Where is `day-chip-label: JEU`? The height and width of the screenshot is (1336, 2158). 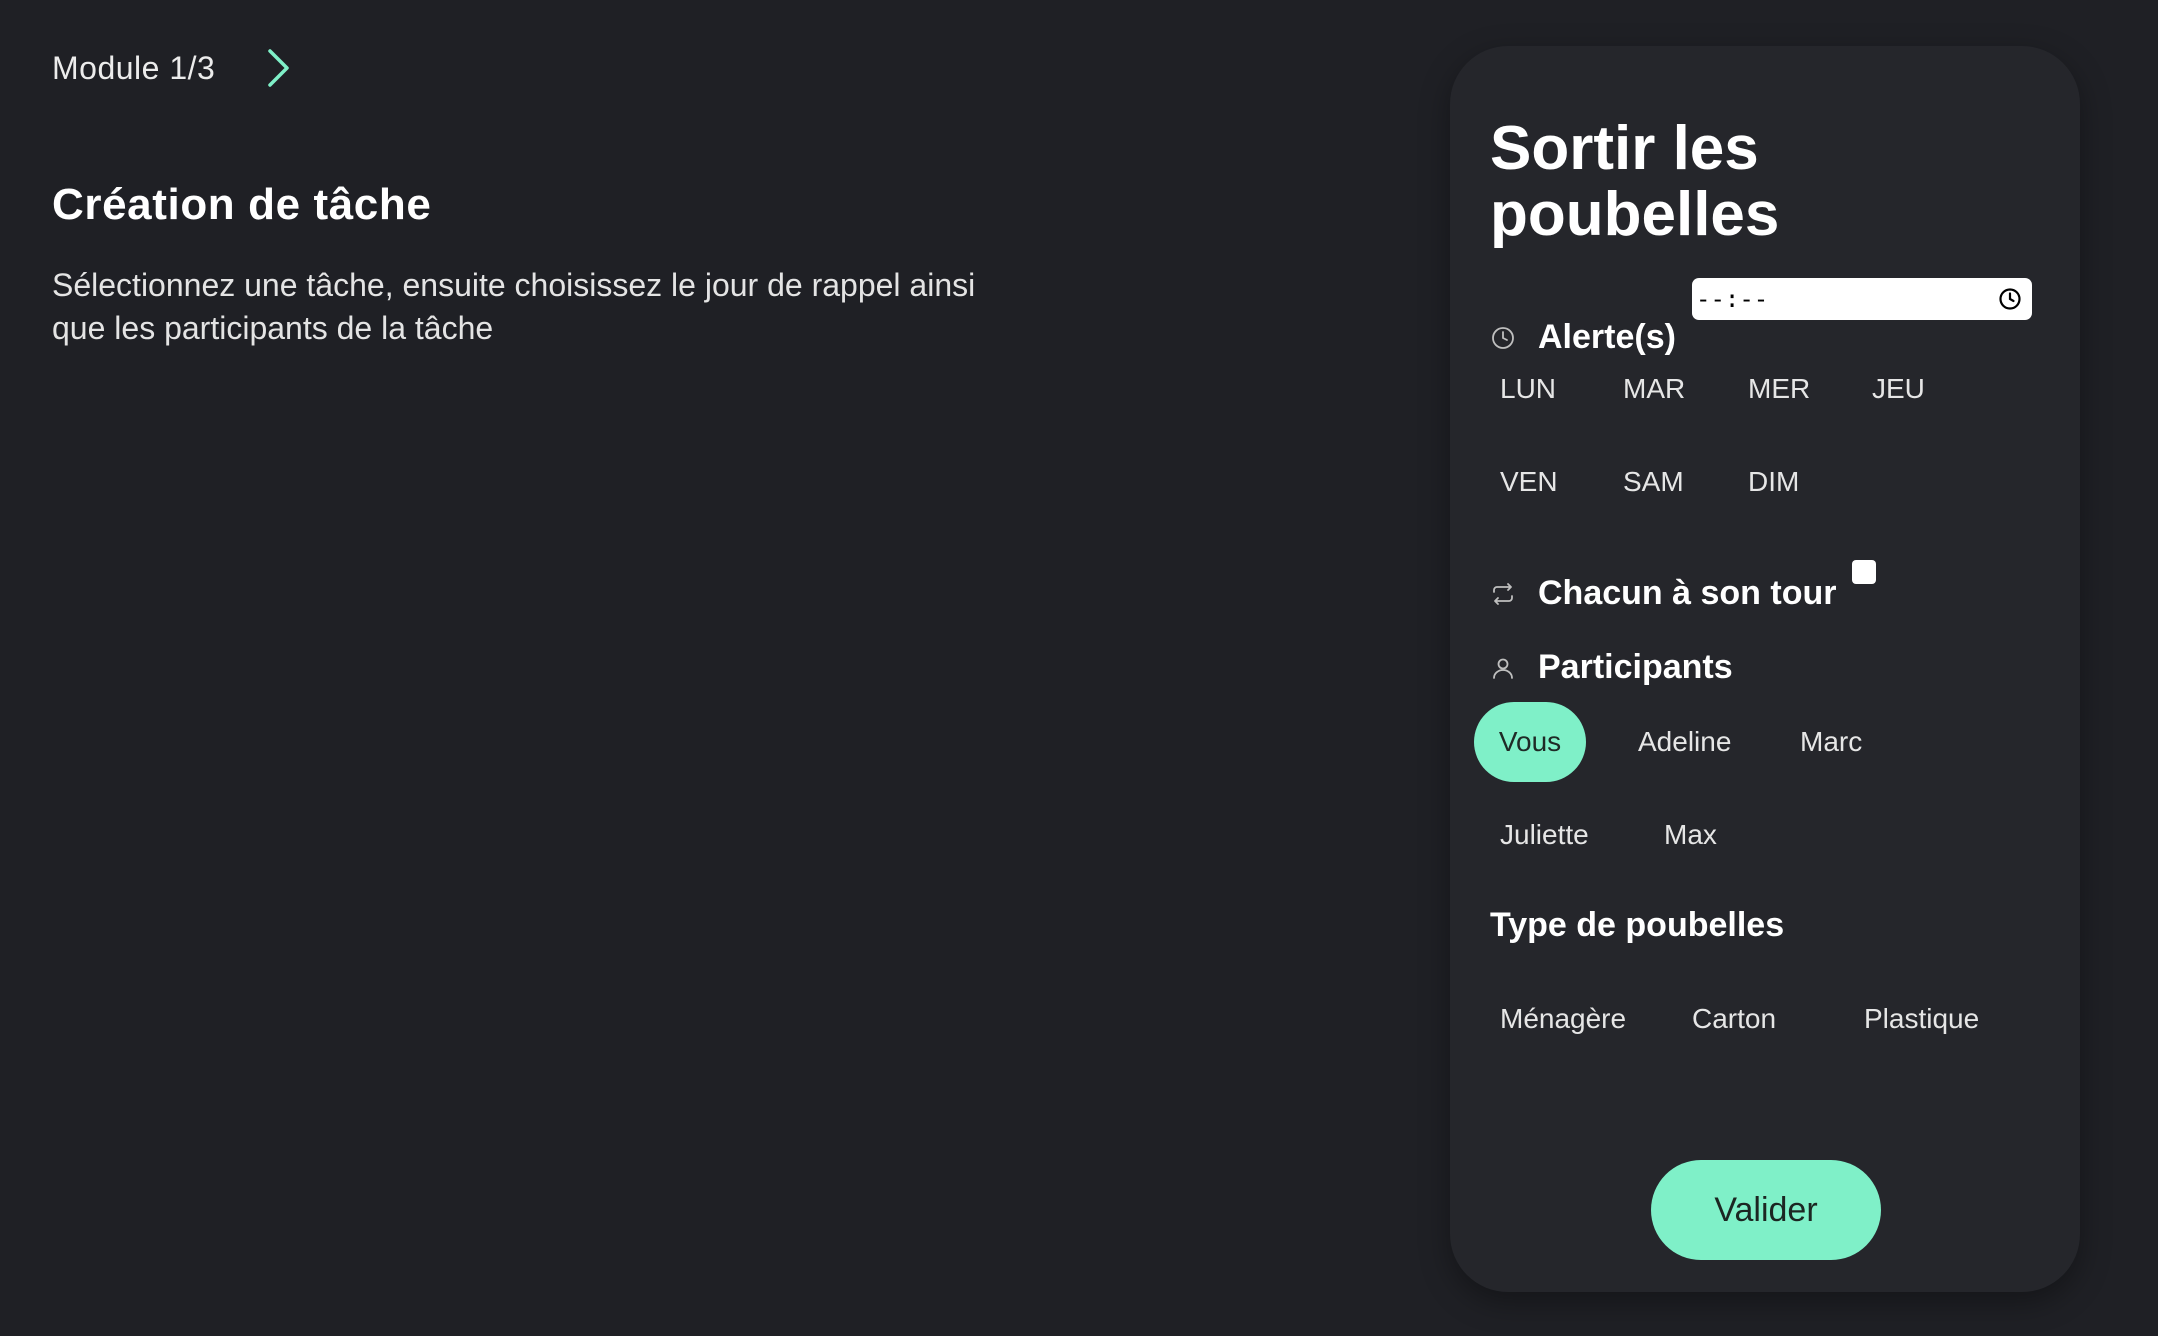
day-chip-label: JEU is located at coordinates (1898, 388).